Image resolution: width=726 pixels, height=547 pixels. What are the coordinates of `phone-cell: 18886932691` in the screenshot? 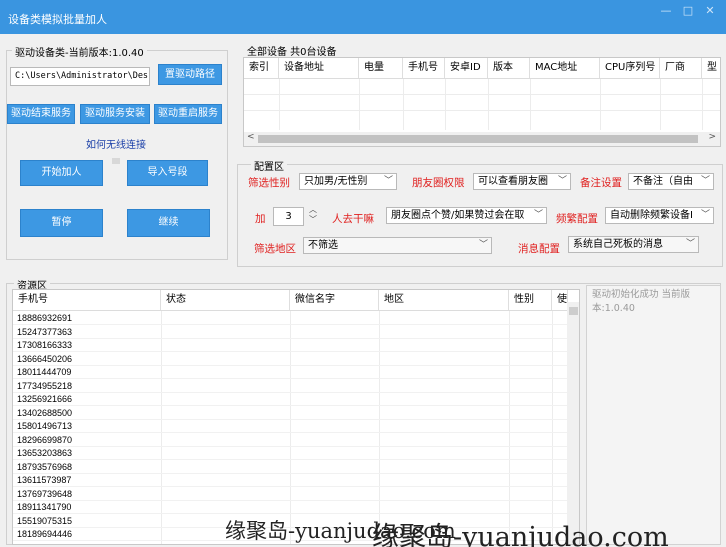 It's located at (45, 318).